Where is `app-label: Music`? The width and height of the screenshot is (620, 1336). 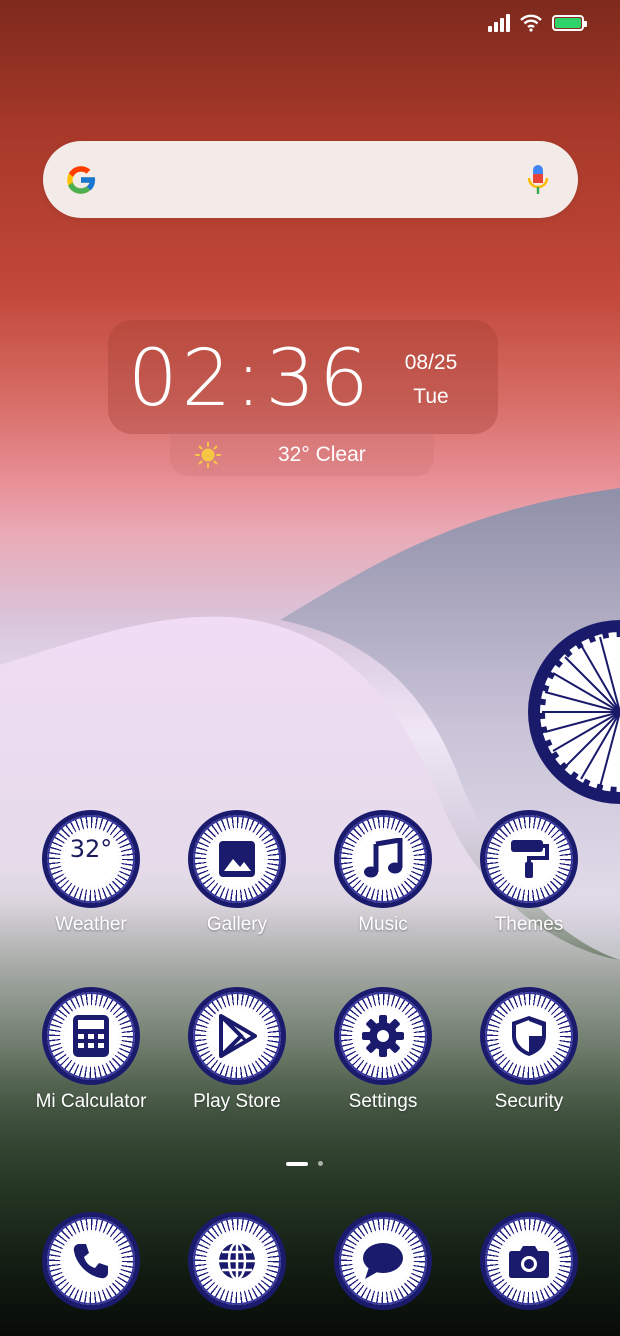
app-label: Music is located at coordinates (383, 924).